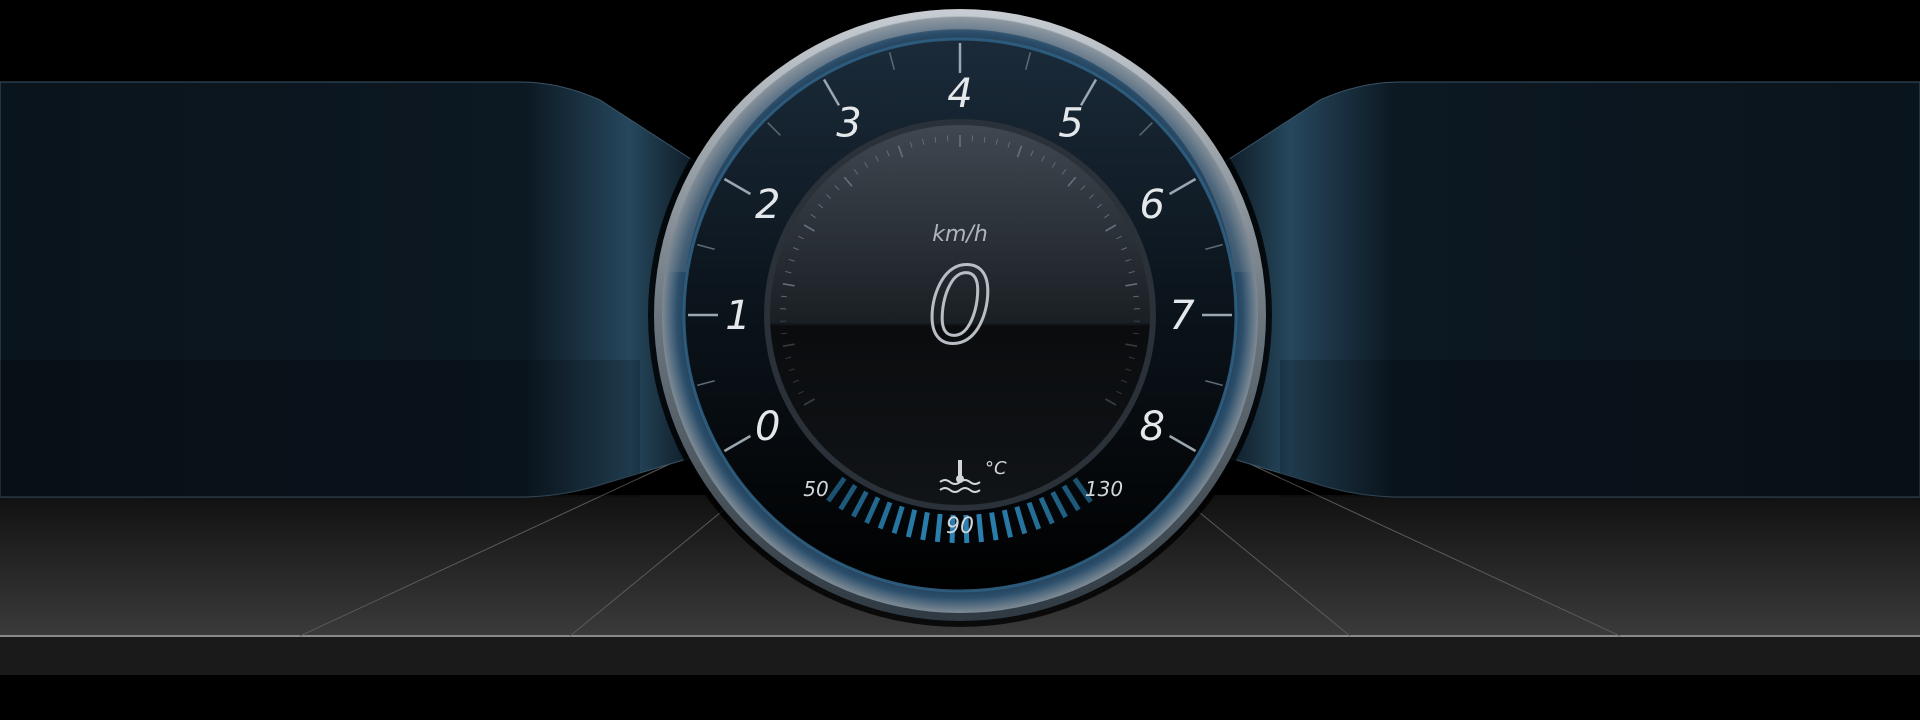 The height and width of the screenshot is (720, 1920). What do you see at coordinates (767, 205) in the screenshot?
I see `tach-label-2: 2` at bounding box center [767, 205].